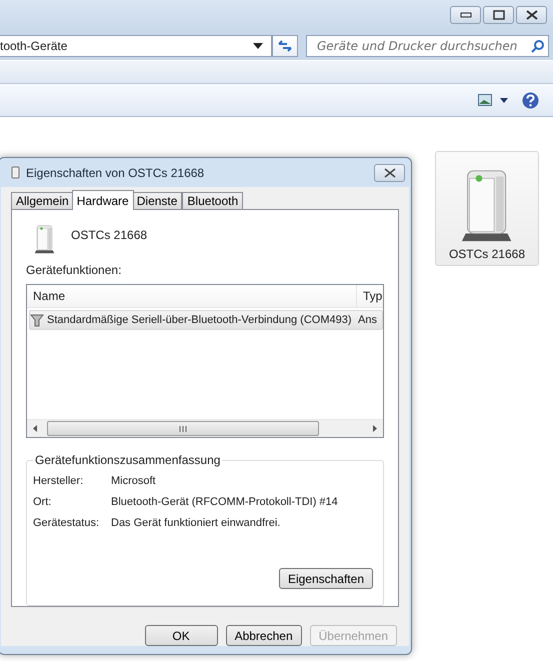  What do you see at coordinates (530, 100) in the screenshot?
I see `help-icon` at bounding box center [530, 100].